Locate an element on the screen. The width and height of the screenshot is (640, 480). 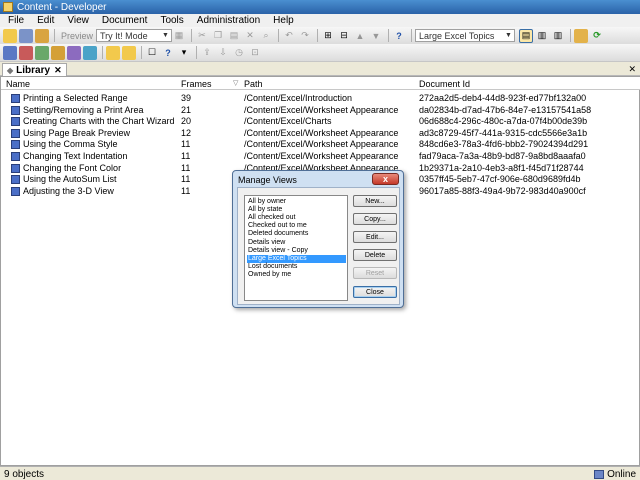
delete-icon: ✕ is located at coordinates (250, 36).